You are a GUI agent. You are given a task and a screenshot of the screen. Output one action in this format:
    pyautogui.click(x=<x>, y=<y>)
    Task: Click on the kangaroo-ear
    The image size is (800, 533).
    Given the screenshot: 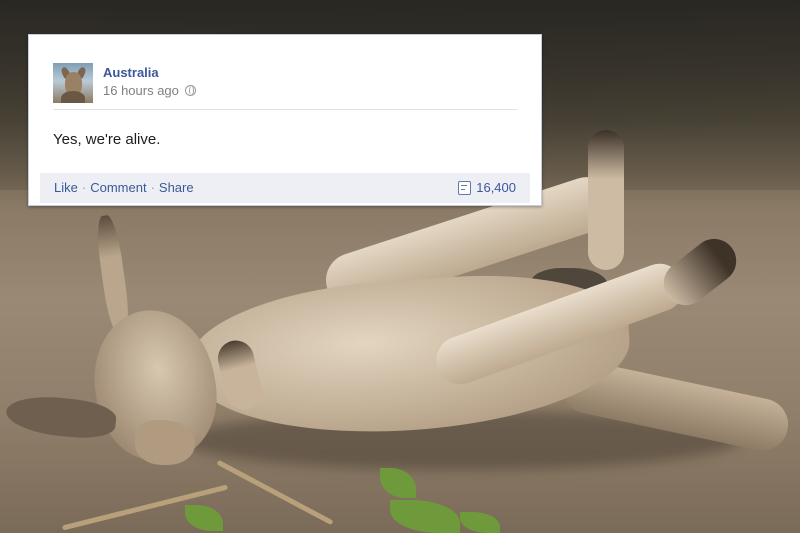 What is the action you would take?
    pyautogui.click(x=165, y=442)
    